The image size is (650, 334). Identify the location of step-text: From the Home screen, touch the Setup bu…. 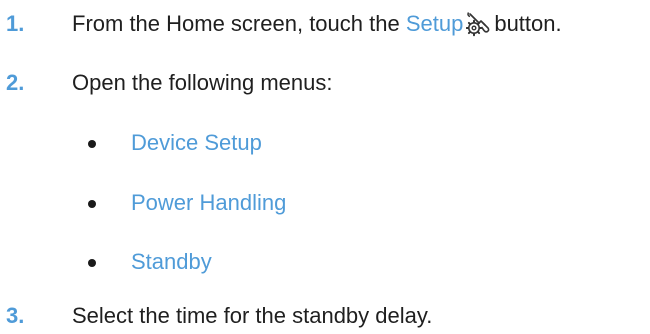
(317, 24).